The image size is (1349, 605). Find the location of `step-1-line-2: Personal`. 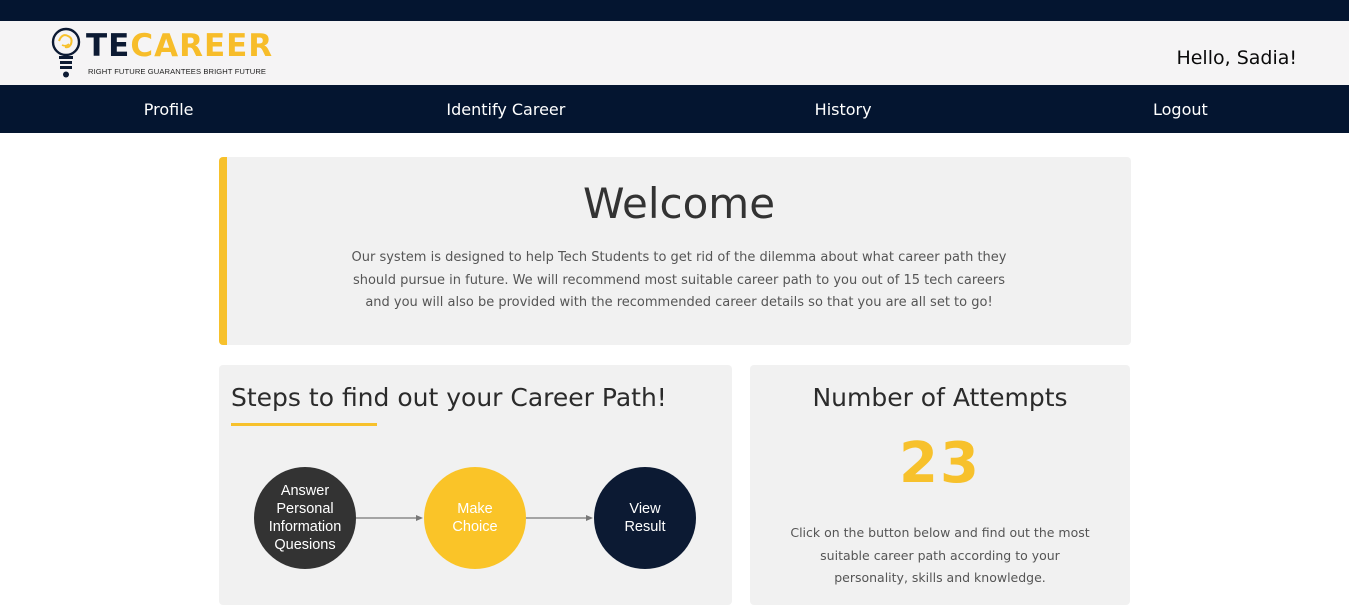

step-1-line-2: Personal is located at coordinates (305, 509).